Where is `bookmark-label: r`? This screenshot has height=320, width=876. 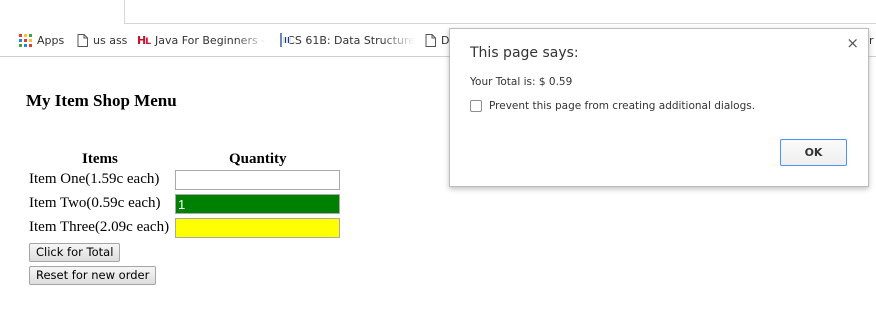
bookmark-label: r is located at coordinates (871, 40).